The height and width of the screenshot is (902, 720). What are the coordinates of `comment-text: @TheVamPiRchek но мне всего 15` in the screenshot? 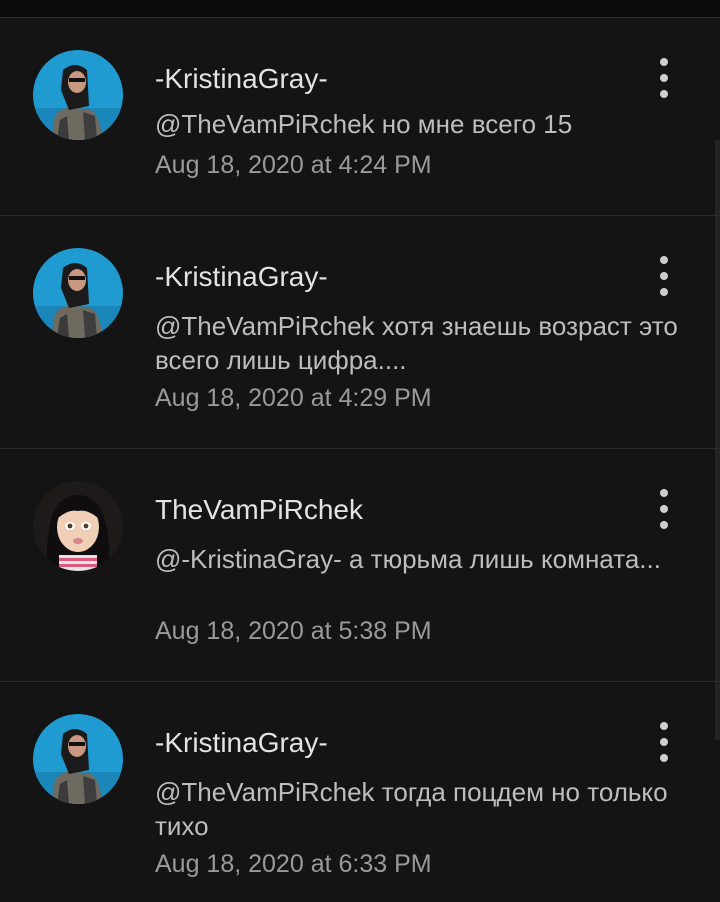 It's located at (364, 124).